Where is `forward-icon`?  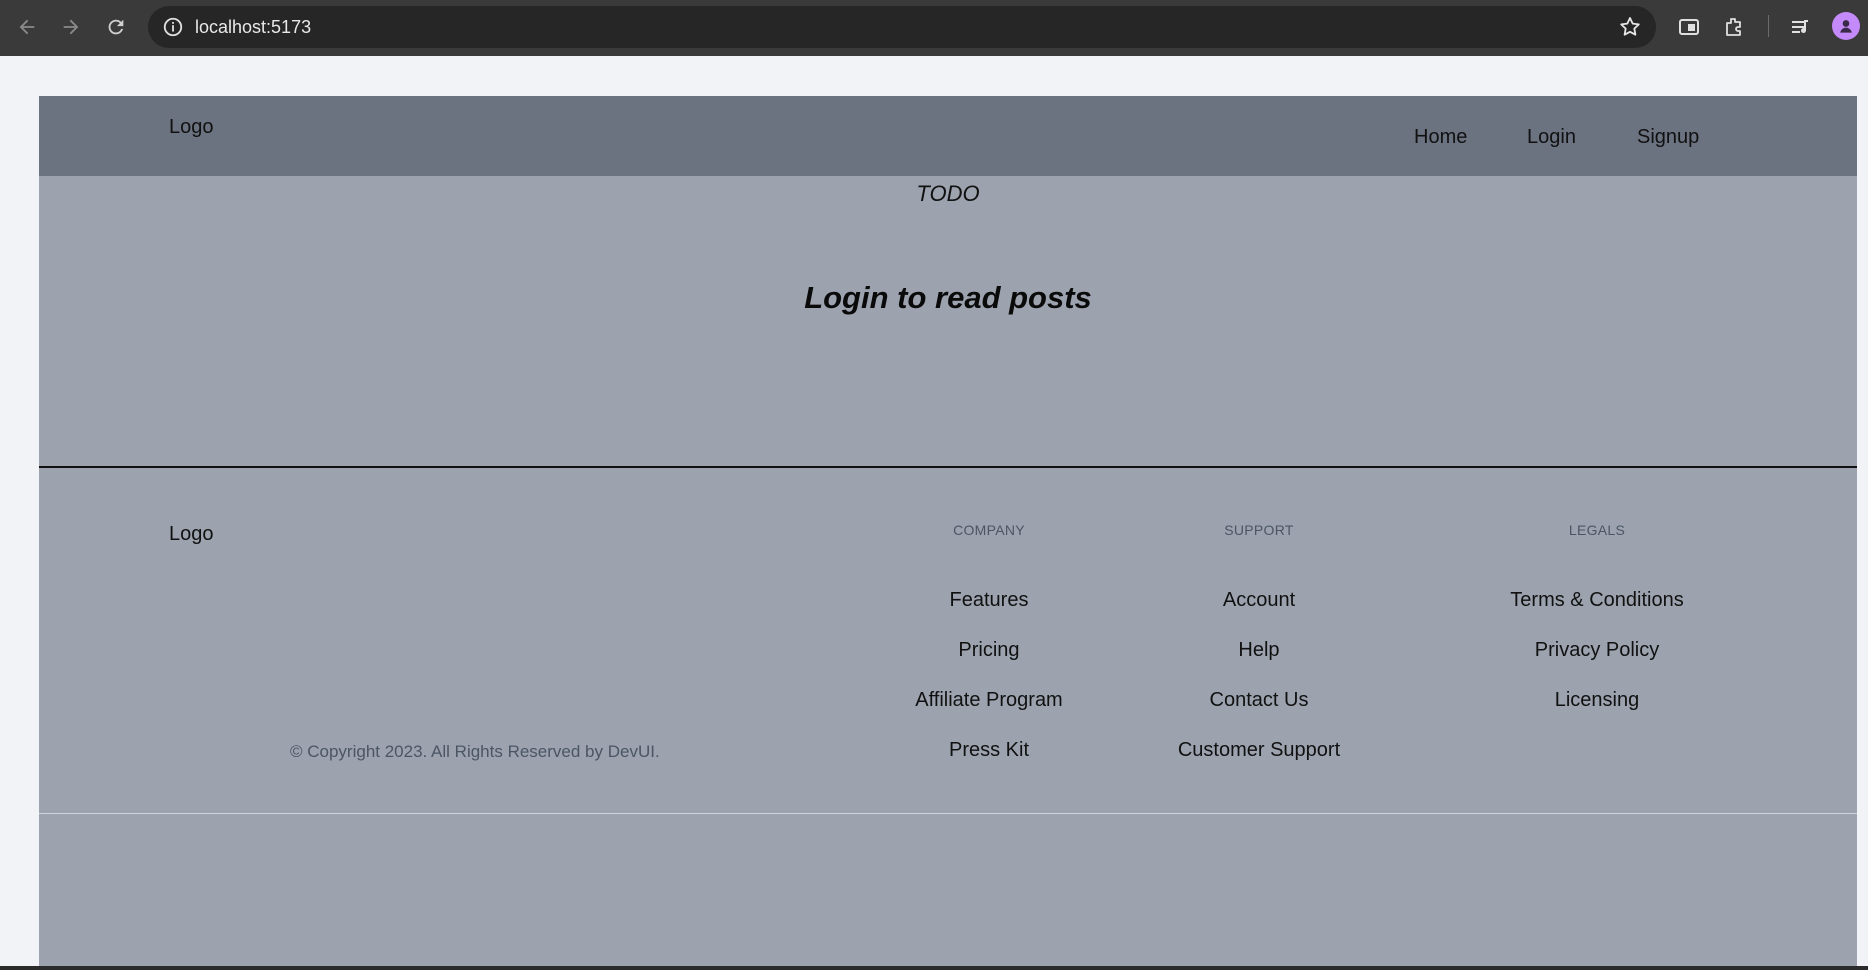
forward-icon is located at coordinates (71, 27).